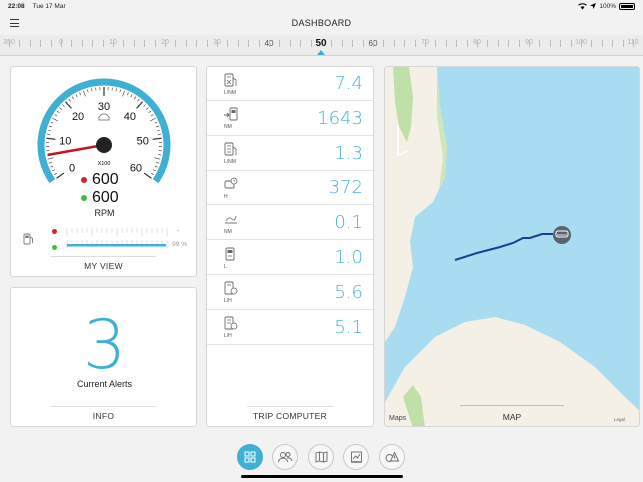  Describe the element at coordinates (290, 84) in the screenshot. I see `trip-row: L/NM 7.4` at that location.